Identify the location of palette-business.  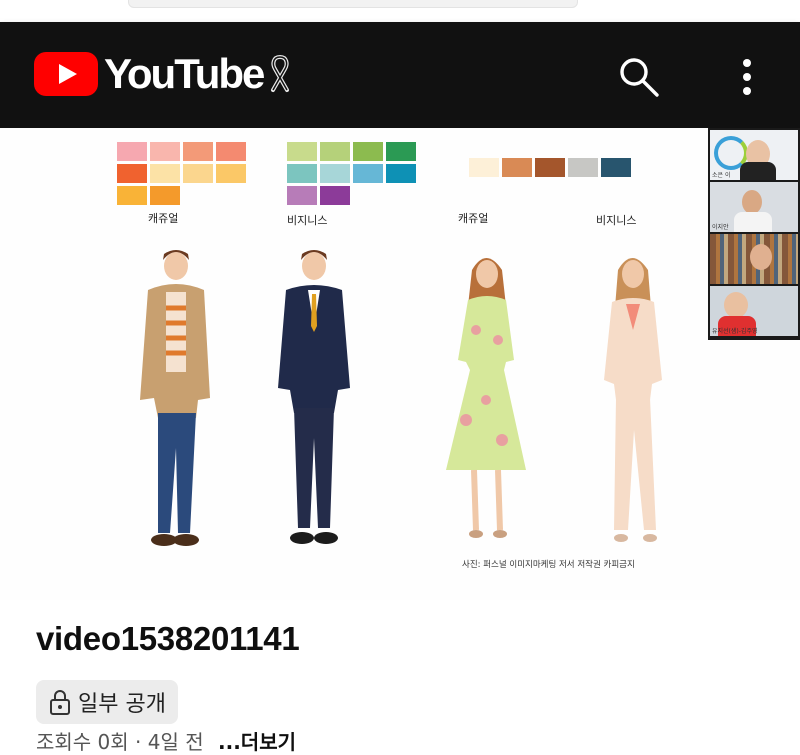
(367, 173).